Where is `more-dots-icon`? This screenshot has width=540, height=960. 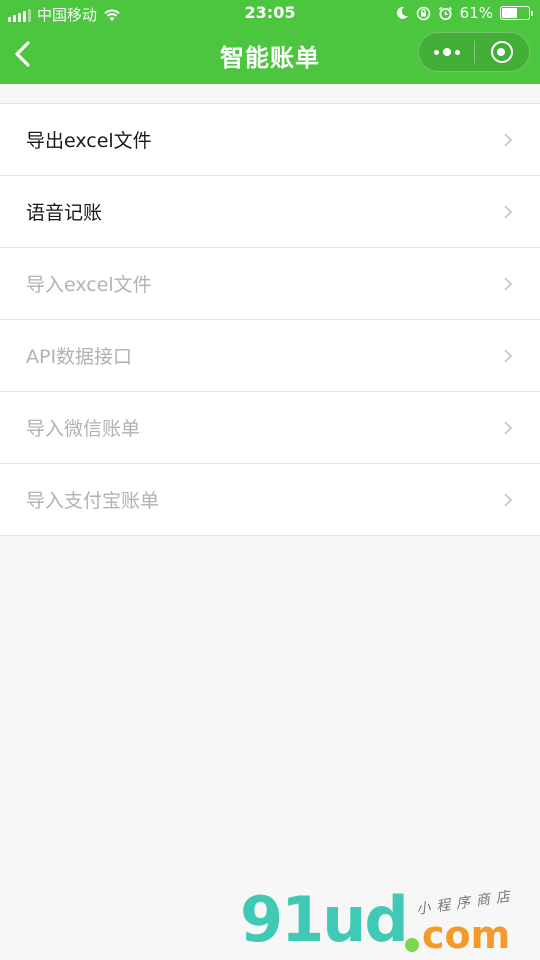 more-dots-icon is located at coordinates (436, 52).